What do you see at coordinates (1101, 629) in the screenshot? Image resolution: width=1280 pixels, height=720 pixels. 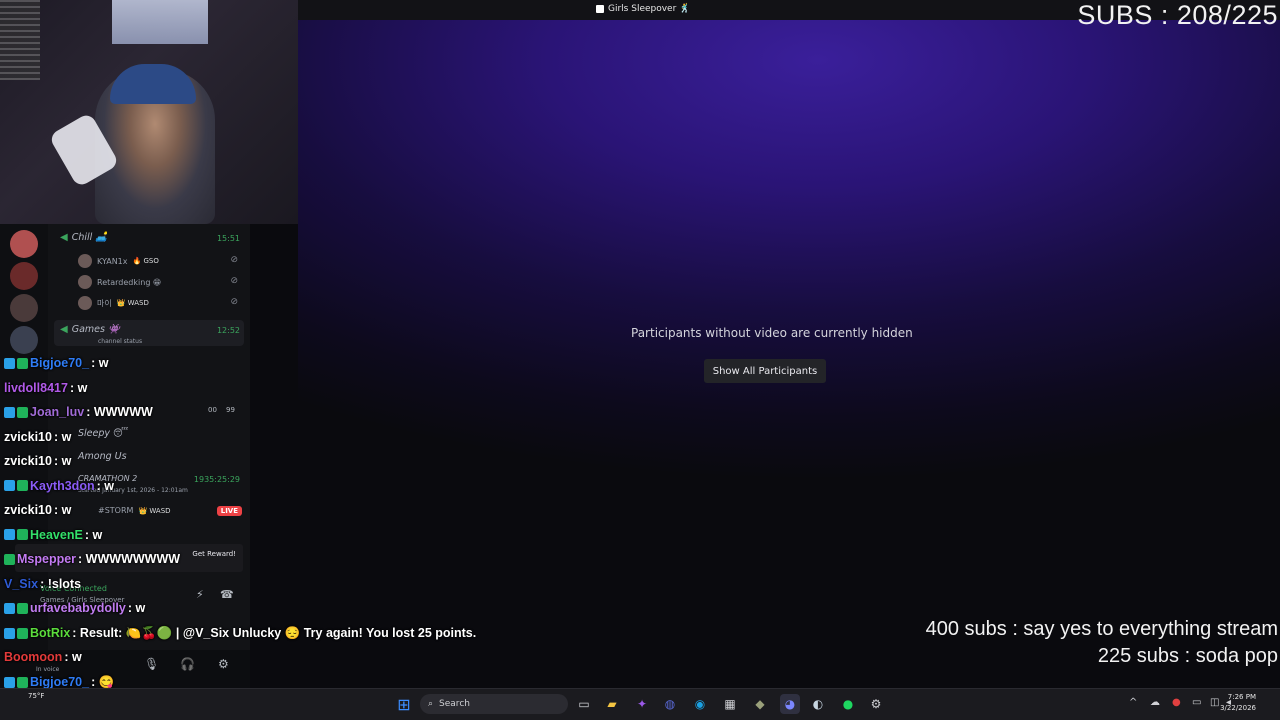 I see `goal-line: 400 subs : say yes to everything stream` at bounding box center [1101, 629].